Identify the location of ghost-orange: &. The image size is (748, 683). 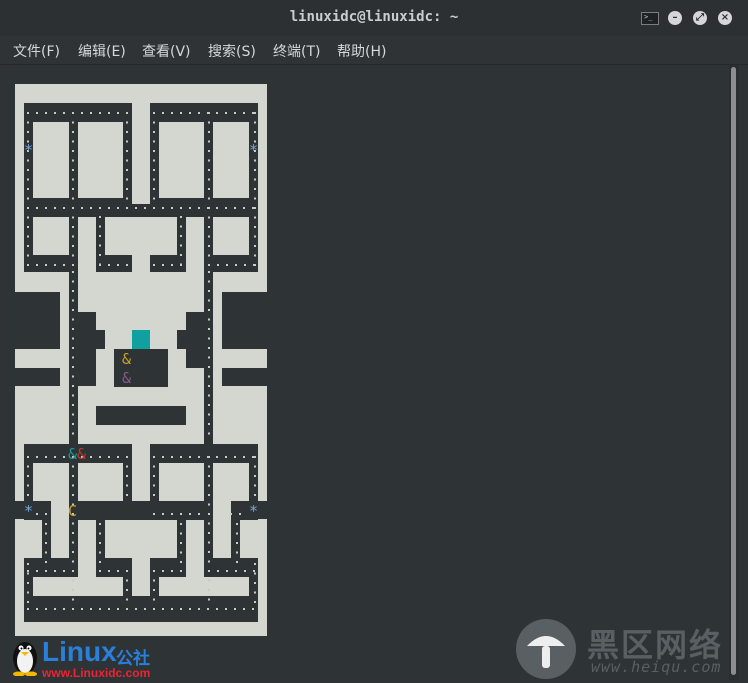
(126, 359).